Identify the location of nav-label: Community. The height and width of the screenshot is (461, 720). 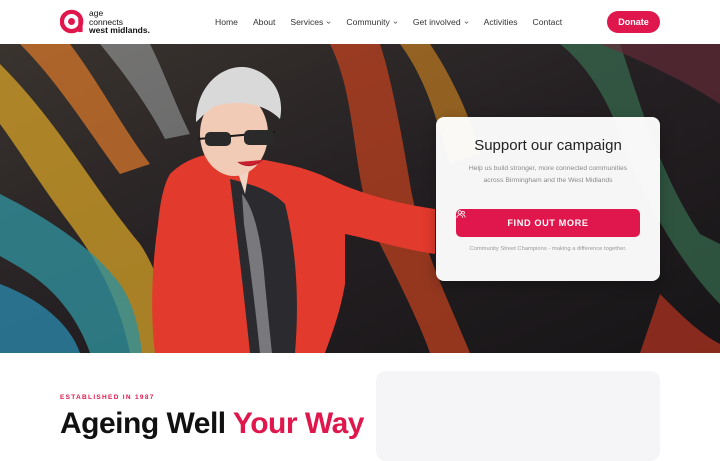
(368, 22).